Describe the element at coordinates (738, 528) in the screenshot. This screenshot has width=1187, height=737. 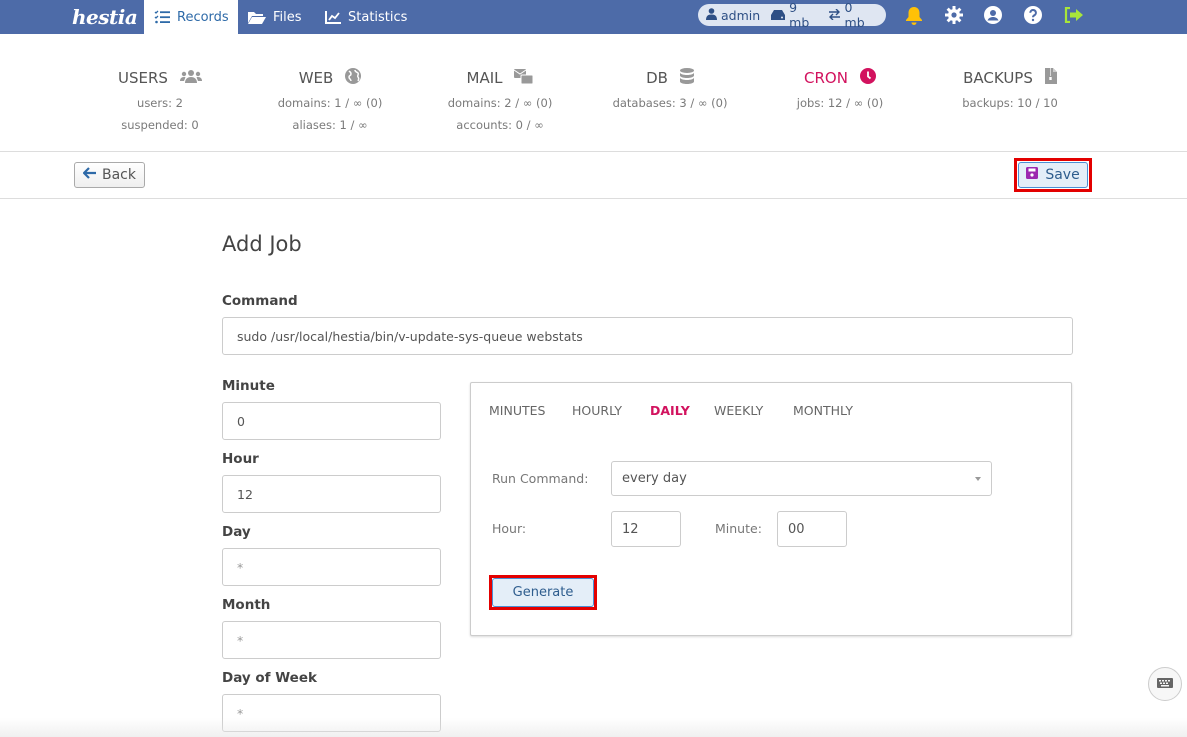
I see `generator-minute-label: Minute:` at that location.